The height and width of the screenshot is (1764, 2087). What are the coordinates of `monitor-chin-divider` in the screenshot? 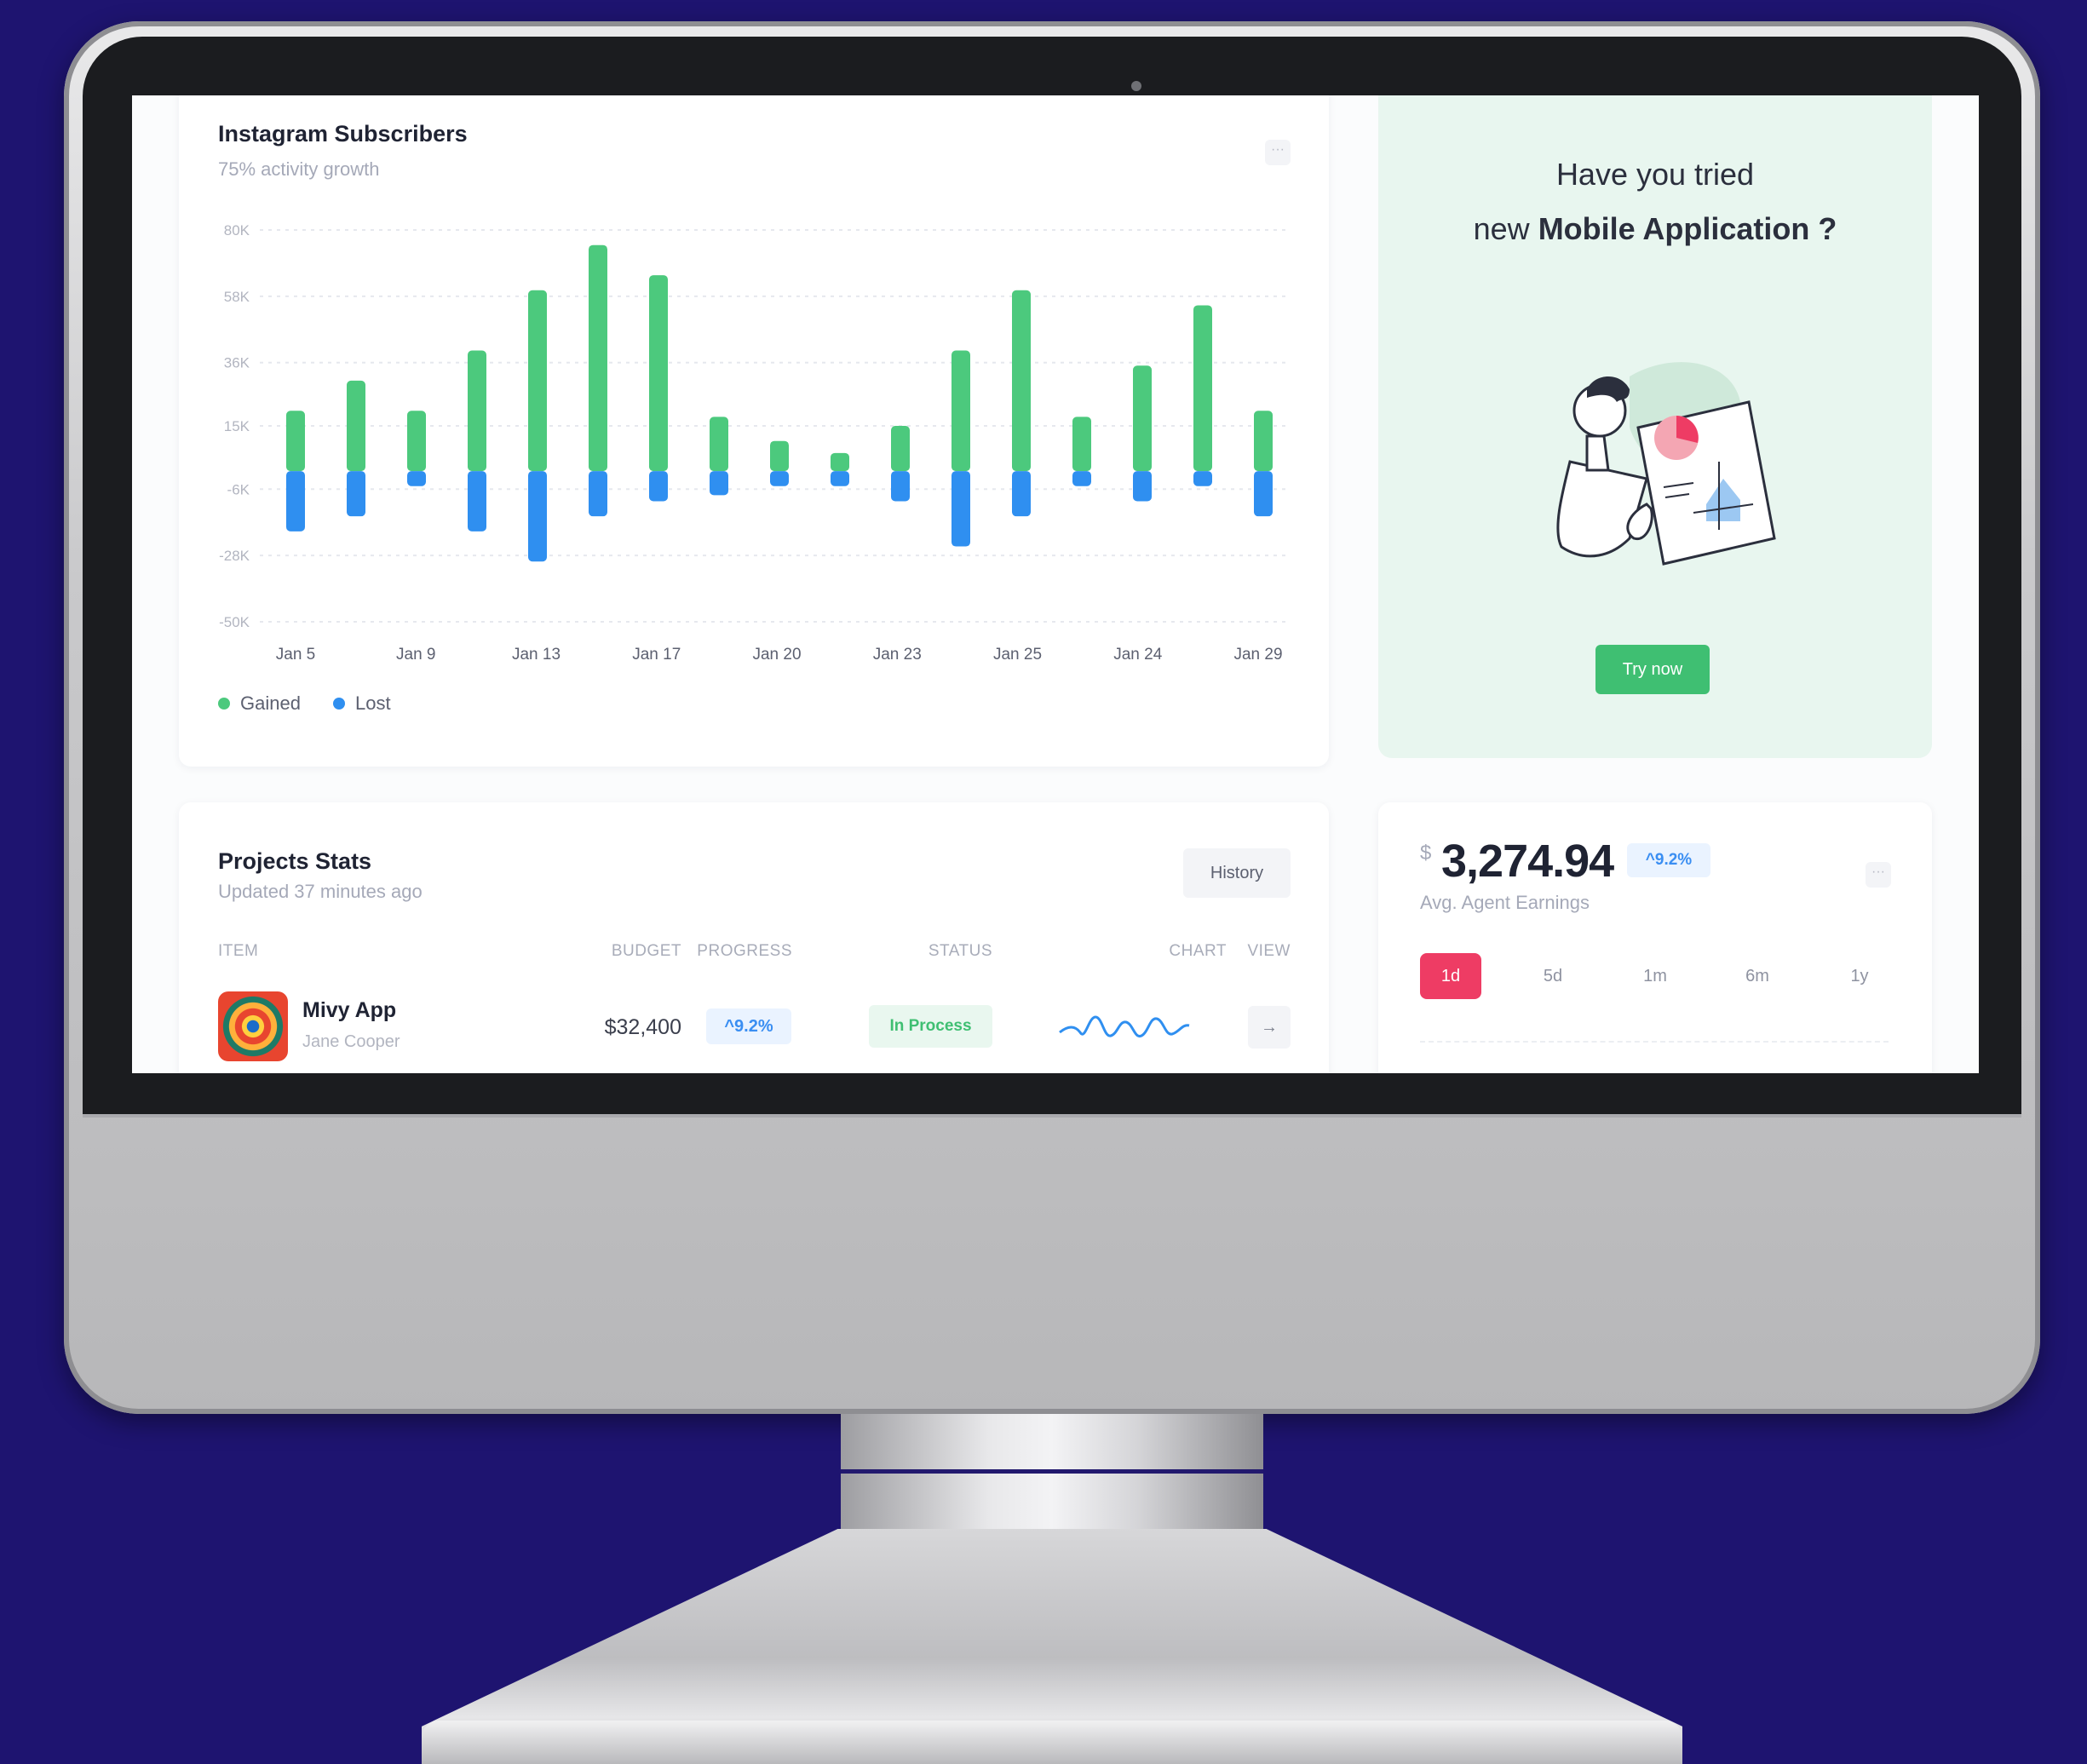 It's located at (1052, 1116).